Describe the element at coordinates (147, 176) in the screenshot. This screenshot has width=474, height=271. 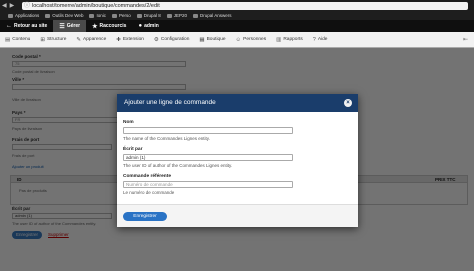
I see `commande-label: Commande référente` at that location.